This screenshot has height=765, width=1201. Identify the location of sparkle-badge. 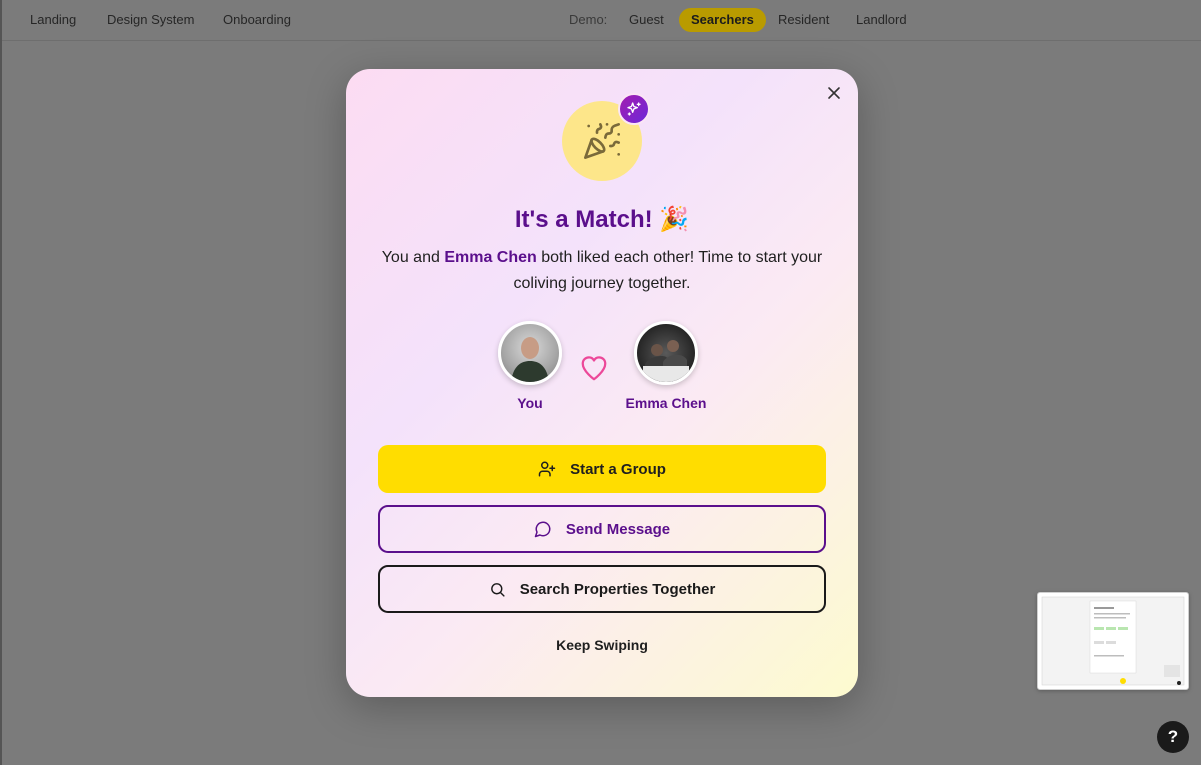
(634, 109).